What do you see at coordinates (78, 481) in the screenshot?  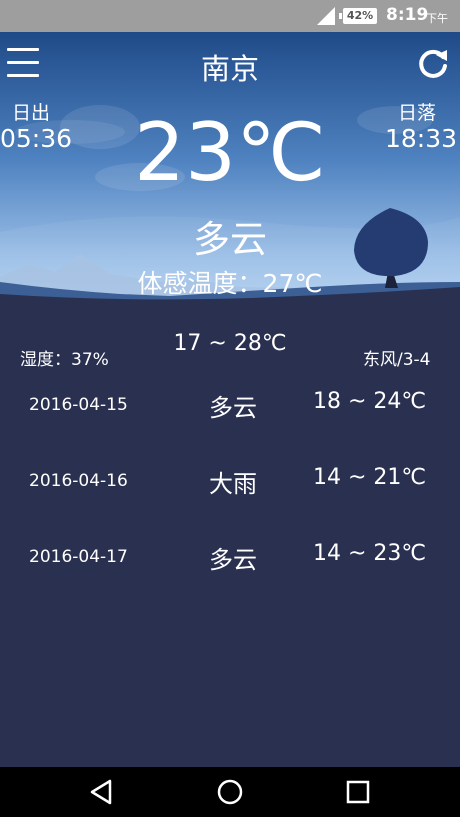 I see `forecast-date: 2016-04-16` at bounding box center [78, 481].